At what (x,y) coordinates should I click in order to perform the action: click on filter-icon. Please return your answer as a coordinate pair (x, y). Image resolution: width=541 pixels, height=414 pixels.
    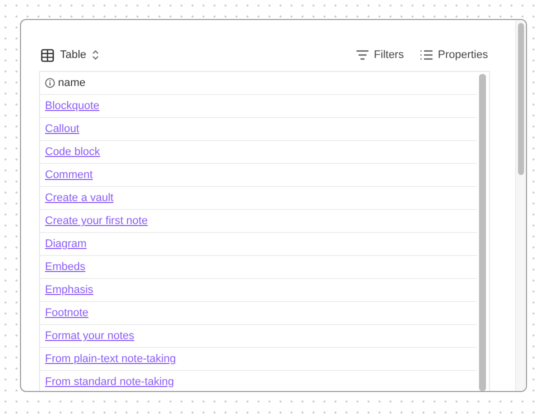
    Looking at the image, I should click on (362, 55).